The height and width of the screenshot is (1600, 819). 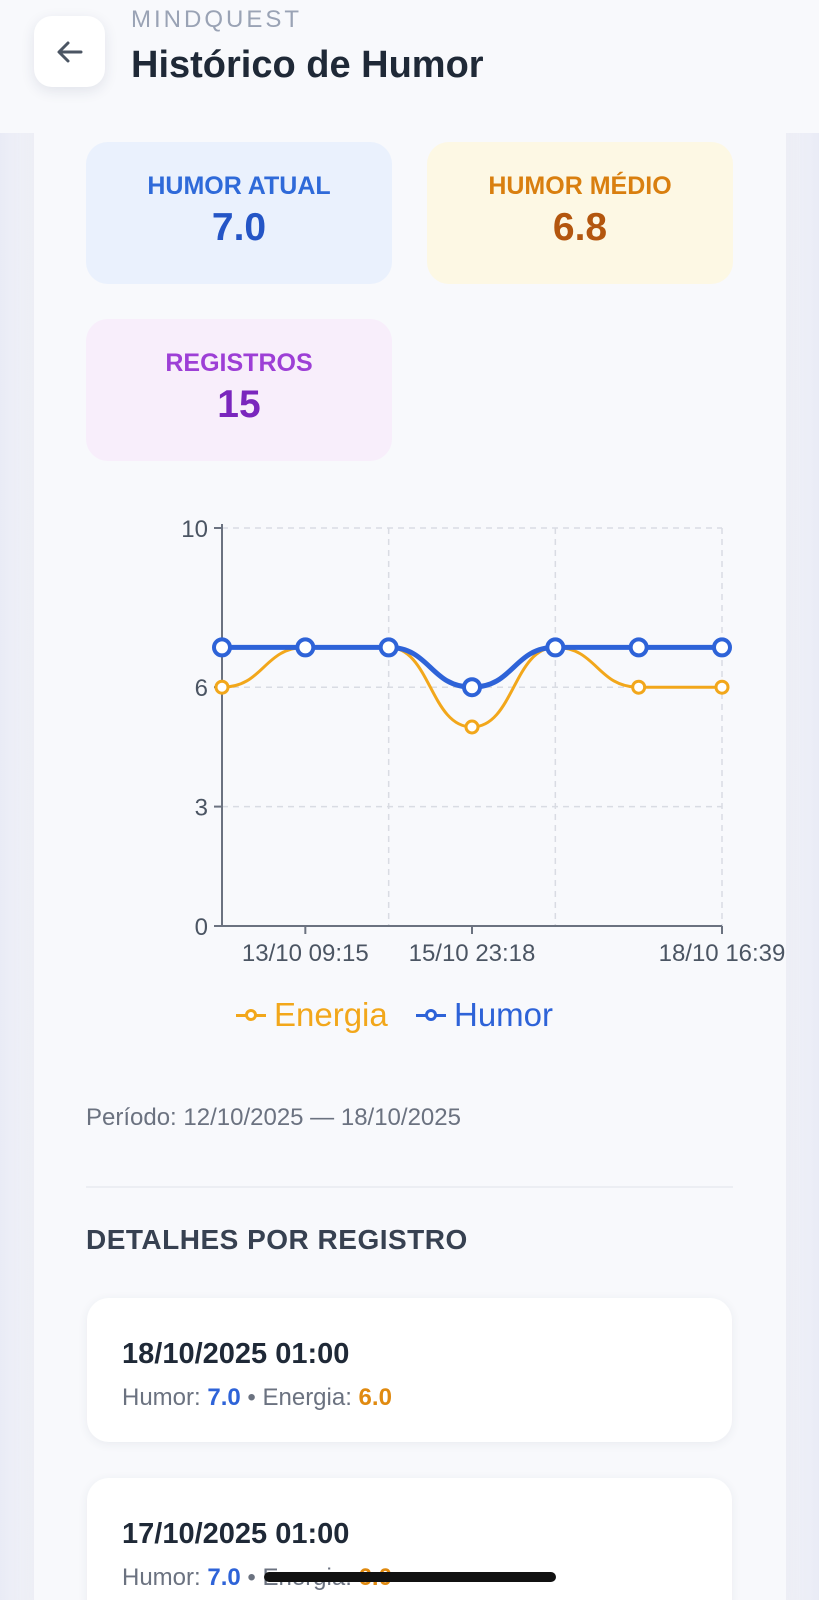 What do you see at coordinates (409, 1187) in the screenshot?
I see `divider` at bounding box center [409, 1187].